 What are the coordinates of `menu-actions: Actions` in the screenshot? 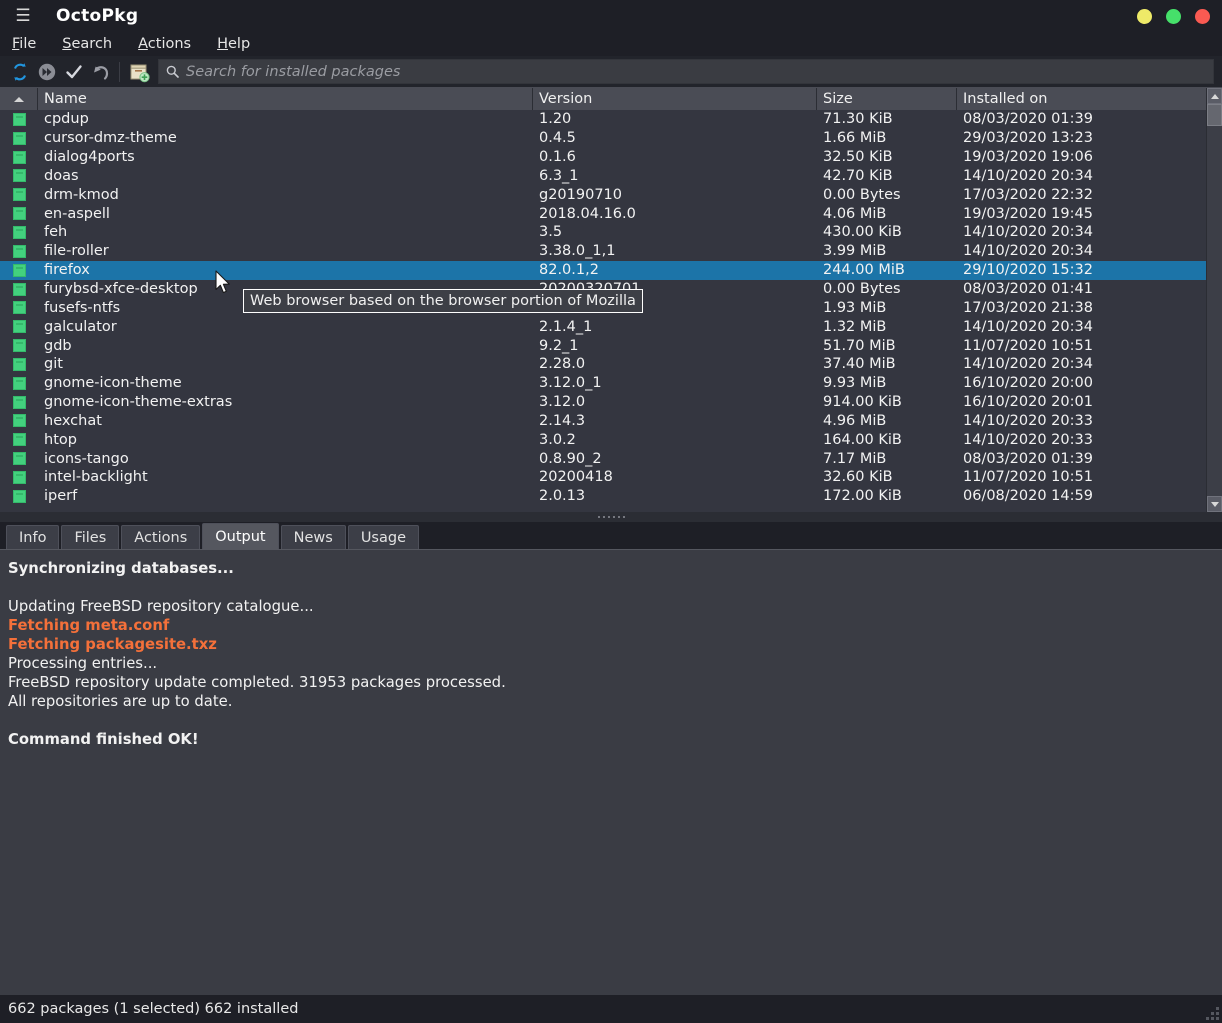 It's located at (164, 44).